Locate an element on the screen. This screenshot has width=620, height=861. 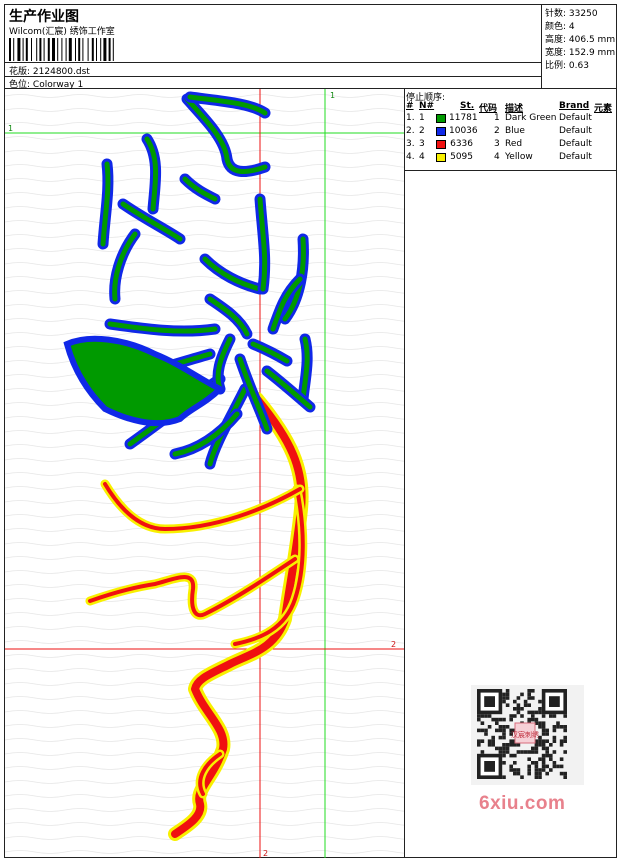
guide-label-green-top: 1 is located at coordinates (332, 95).